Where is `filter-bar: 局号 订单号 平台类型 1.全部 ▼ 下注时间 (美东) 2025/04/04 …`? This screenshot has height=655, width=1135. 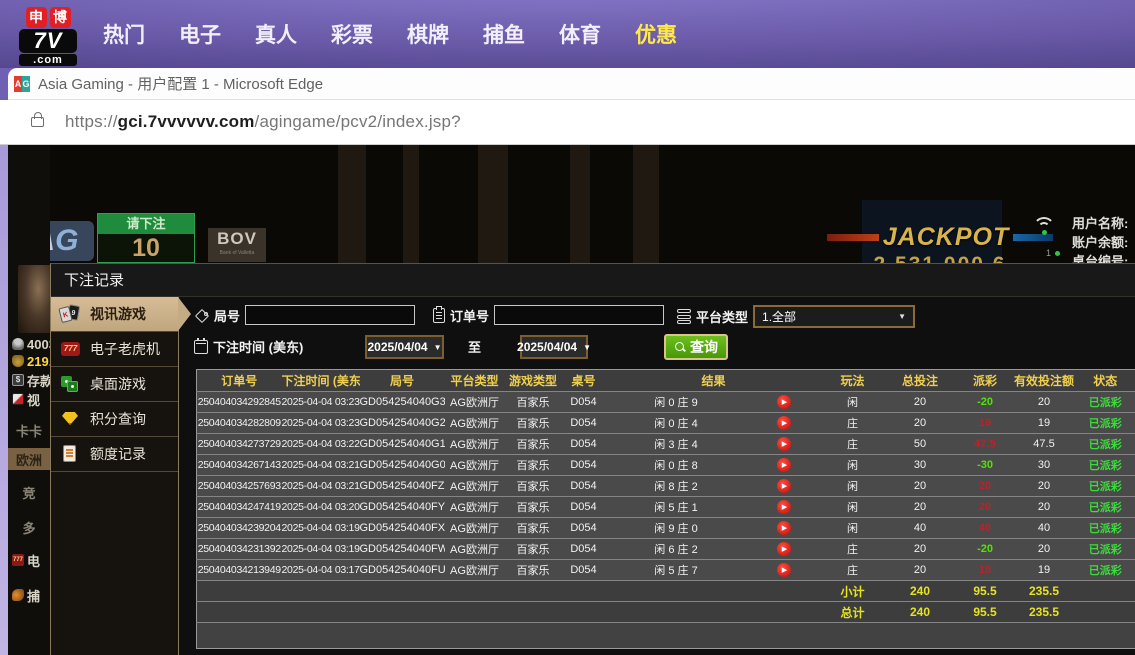 filter-bar: 局号 订单号 平台类型 1.全部 ▼ 下注时间 (美东) 2025/04/04 … is located at coordinates (657, 333).